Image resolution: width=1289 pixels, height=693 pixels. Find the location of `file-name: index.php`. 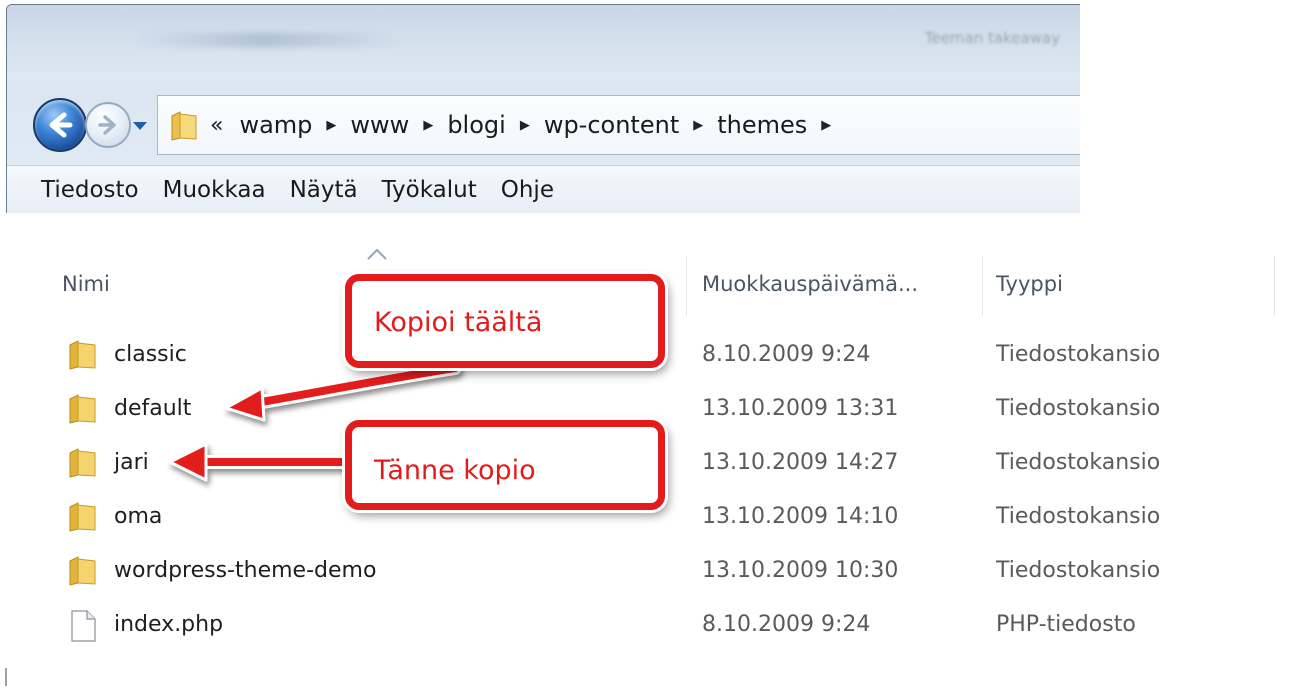

file-name: index.php is located at coordinates (169, 624).